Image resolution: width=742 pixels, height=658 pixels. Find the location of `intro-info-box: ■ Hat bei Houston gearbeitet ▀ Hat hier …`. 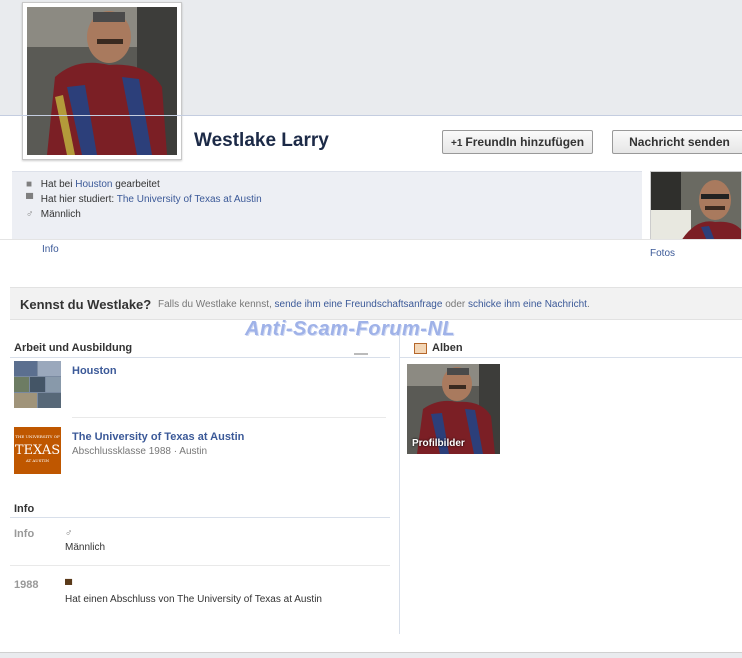

intro-info-box: ■ Hat bei Houston gearbeitet ▀ Hat hier … is located at coordinates (327, 205).